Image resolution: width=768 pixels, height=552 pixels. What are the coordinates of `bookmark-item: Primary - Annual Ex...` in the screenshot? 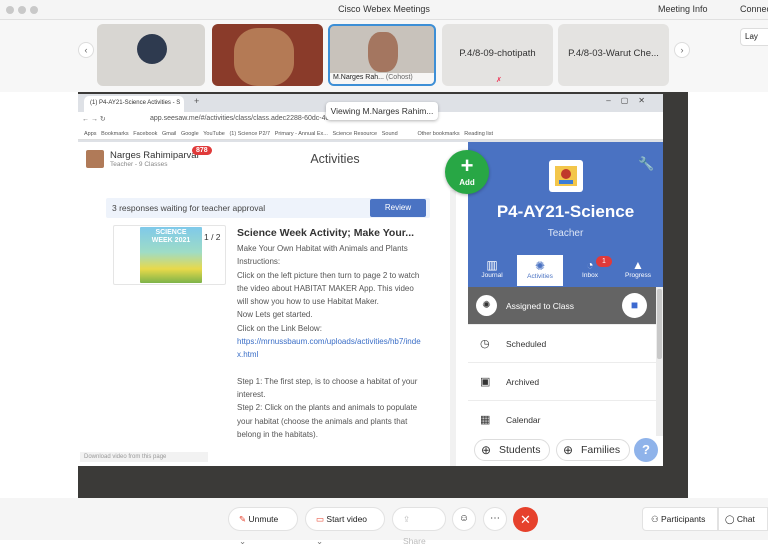 It's located at (301, 134).